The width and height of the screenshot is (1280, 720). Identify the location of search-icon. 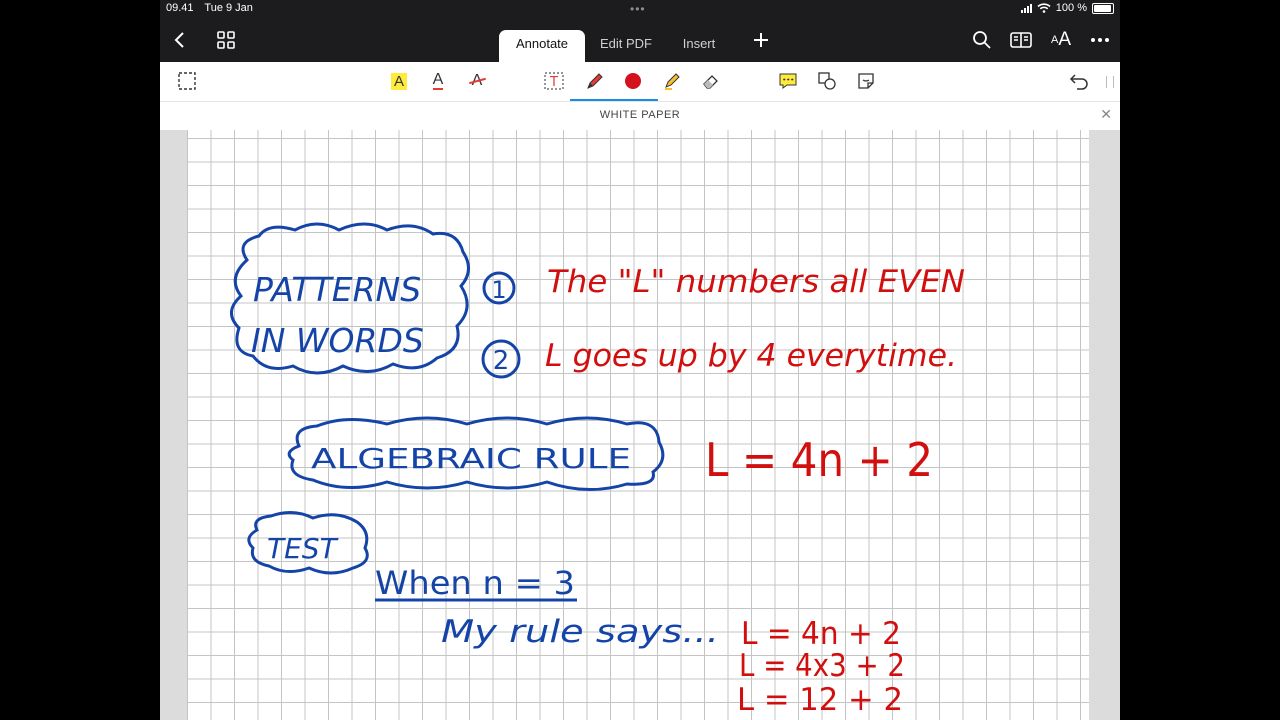
(982, 40).